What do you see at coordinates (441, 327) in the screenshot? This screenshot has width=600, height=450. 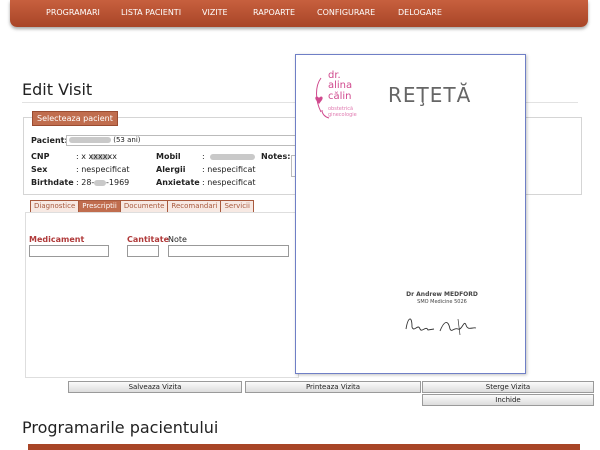 I see `signature-icon` at bounding box center [441, 327].